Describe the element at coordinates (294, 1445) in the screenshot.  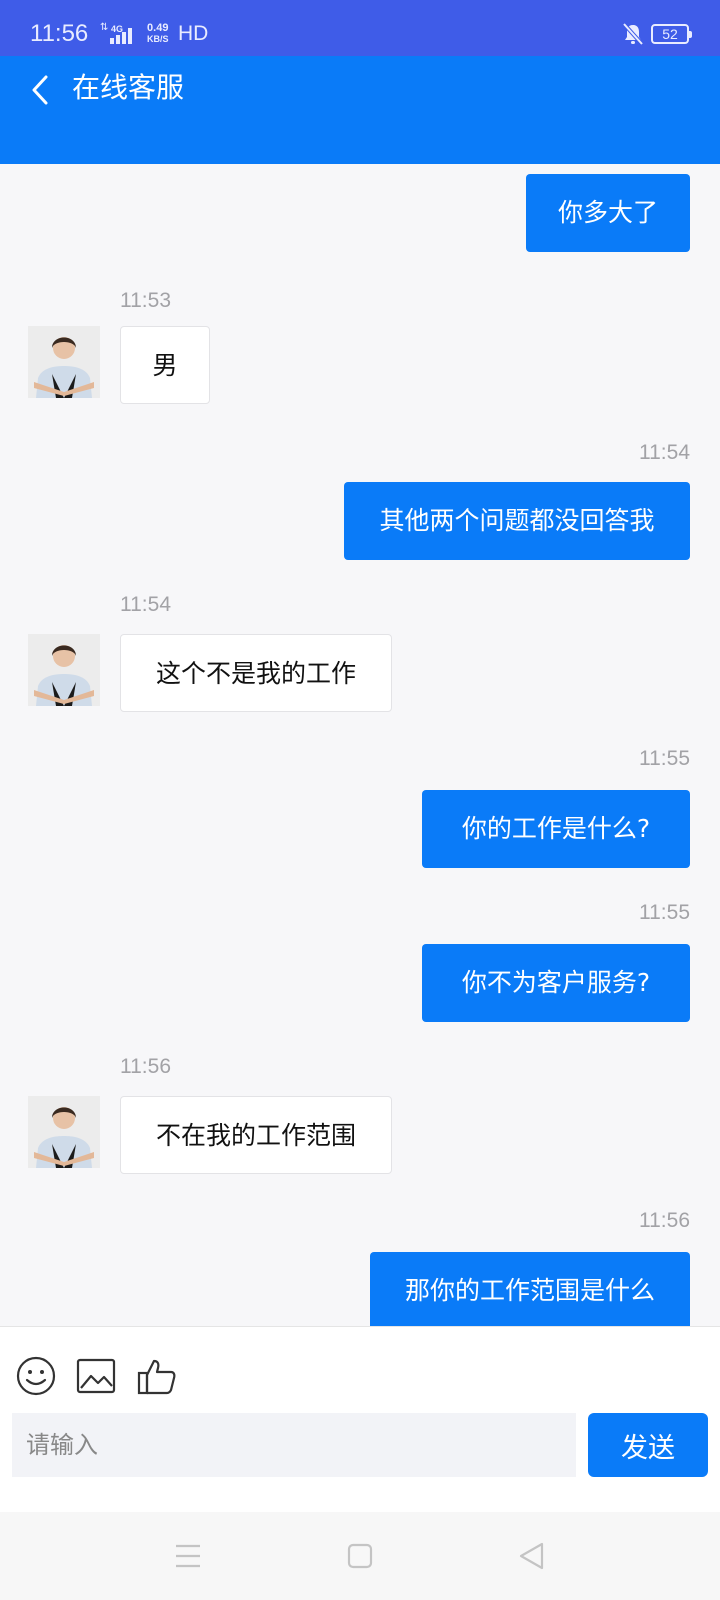
I see `message-input` at that location.